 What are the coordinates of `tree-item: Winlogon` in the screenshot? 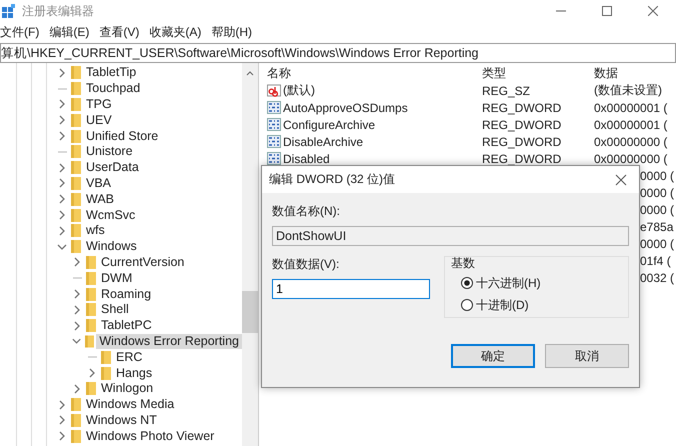 It's located at (127, 388).